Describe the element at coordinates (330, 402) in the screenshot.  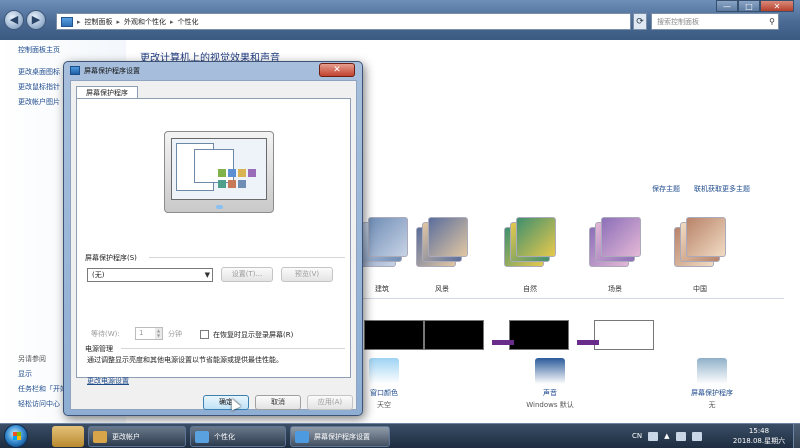
I see `apply-button: 应用(A)` at that location.